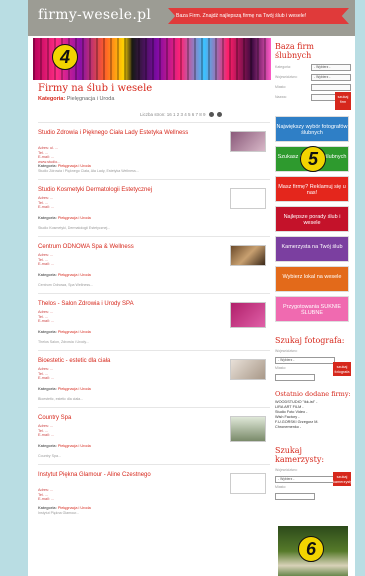 This screenshot has width=365, height=576. Describe the element at coordinates (295, 496) in the screenshot. I see `camera-city-input` at that location.